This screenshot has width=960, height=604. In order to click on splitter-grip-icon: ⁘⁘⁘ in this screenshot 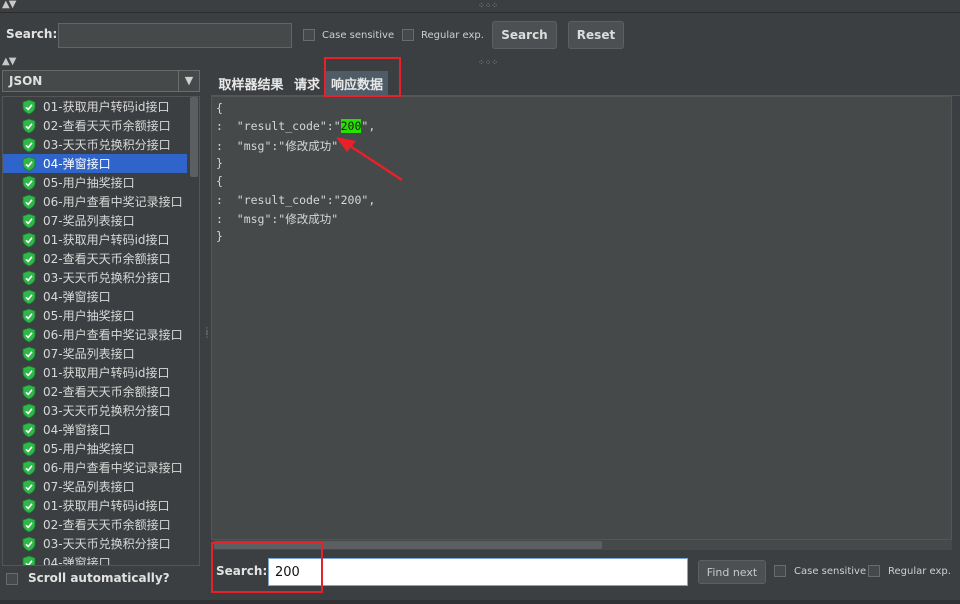, I will do `click(488, 6)`.